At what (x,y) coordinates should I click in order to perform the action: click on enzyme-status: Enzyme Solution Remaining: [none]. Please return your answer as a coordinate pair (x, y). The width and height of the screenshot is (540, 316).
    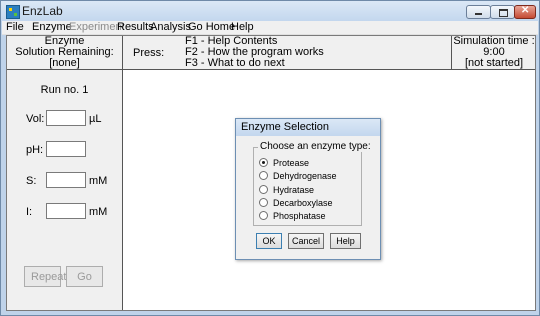
    Looking at the image, I should click on (65, 52).